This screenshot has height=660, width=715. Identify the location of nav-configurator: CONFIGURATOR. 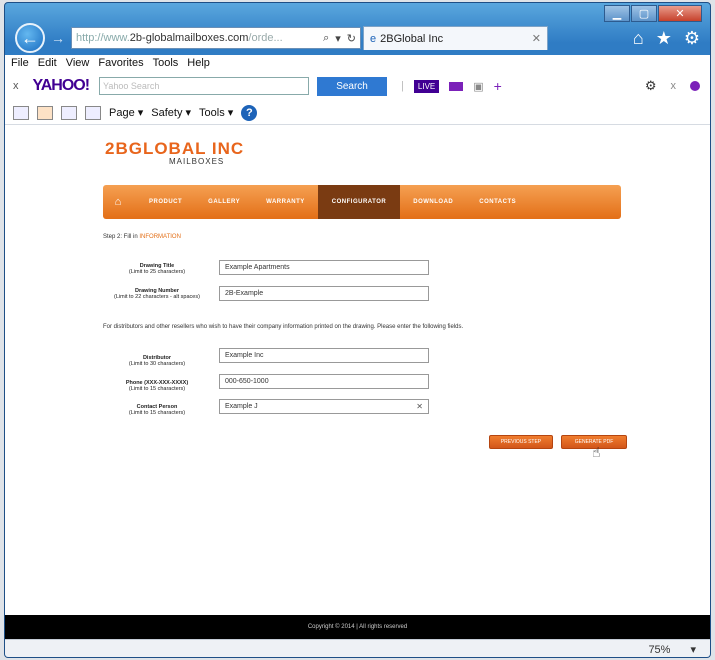
(359, 202).